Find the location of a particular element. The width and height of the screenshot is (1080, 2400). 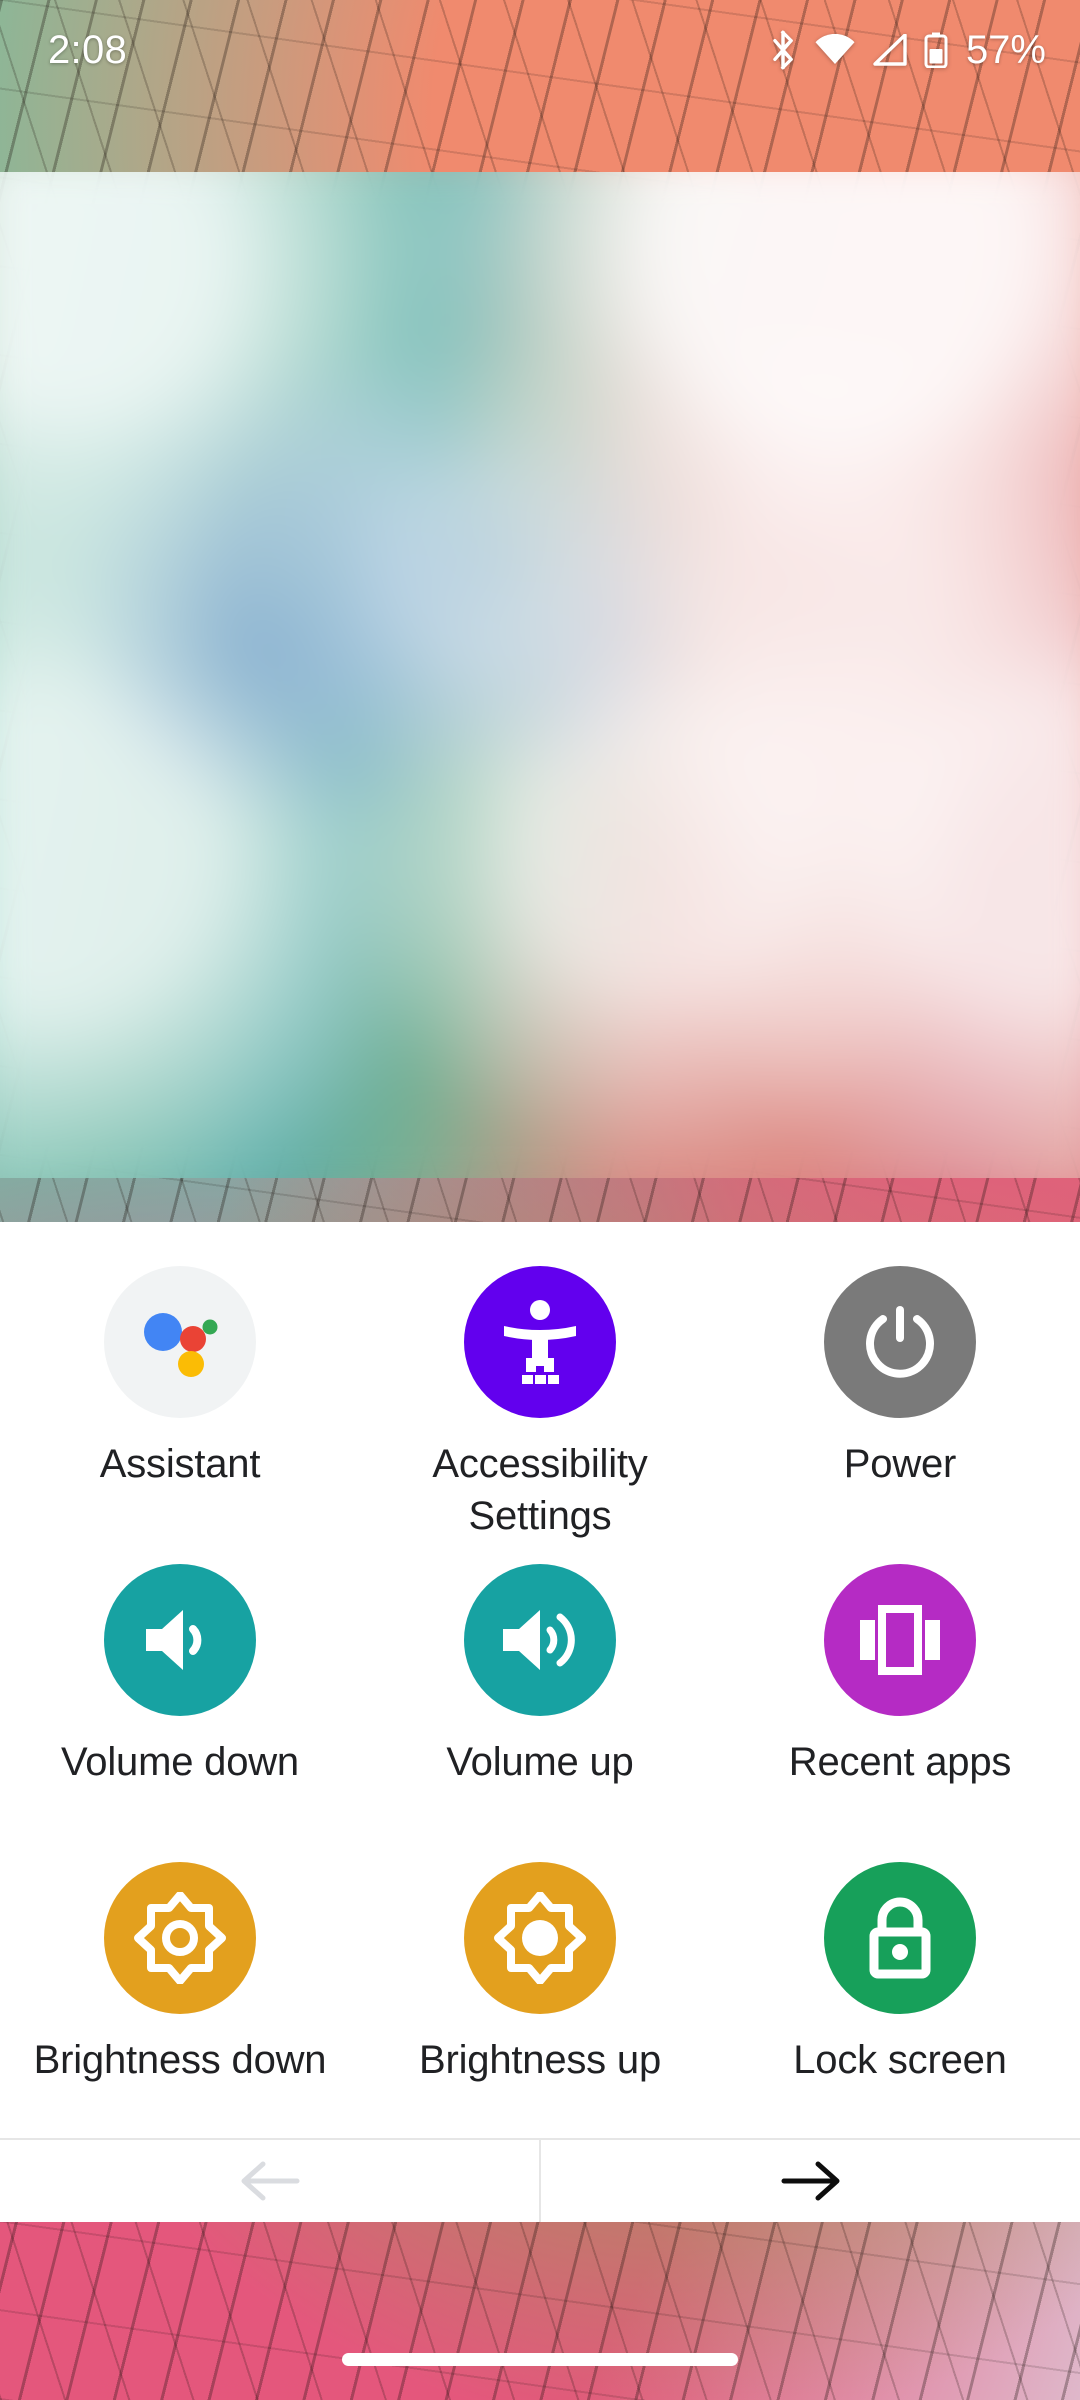

menu-item-recent-apps: Recent apps is located at coordinates (900, 1691).